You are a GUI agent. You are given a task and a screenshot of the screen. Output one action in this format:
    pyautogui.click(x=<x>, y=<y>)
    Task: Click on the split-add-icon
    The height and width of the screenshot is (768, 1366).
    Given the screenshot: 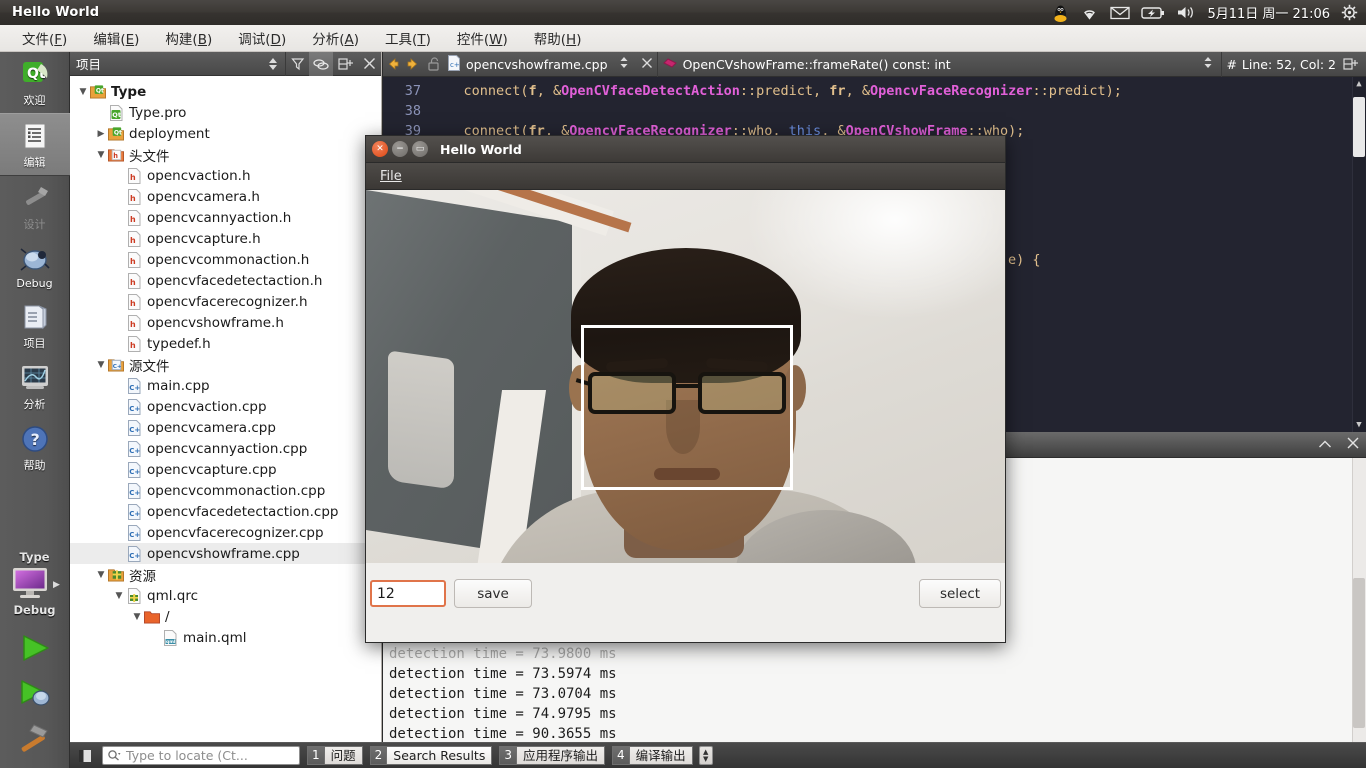 What is the action you would take?
    pyautogui.click(x=345, y=64)
    